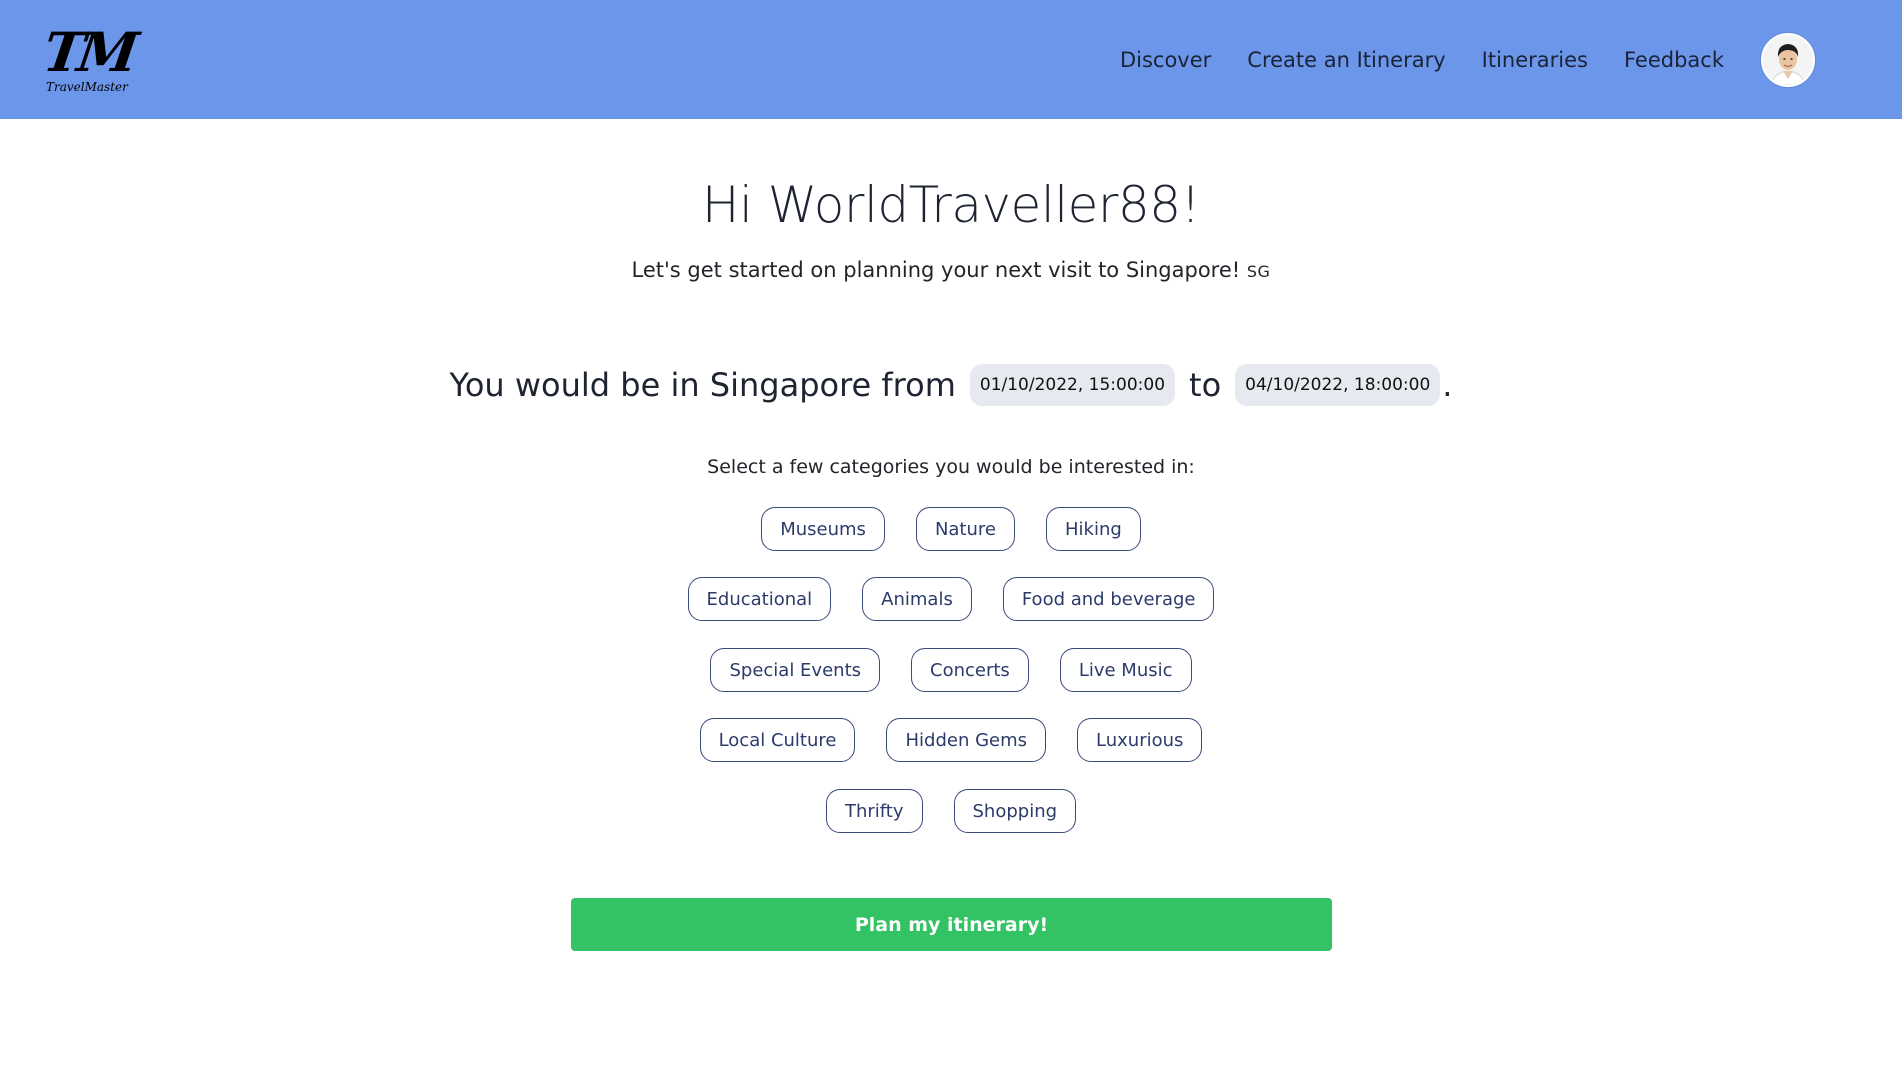 Image resolution: width=1902 pixels, height=1080 pixels. What do you see at coordinates (702, 385) in the screenshot?
I see `stay-prefix: You would be in Singapore from` at bounding box center [702, 385].